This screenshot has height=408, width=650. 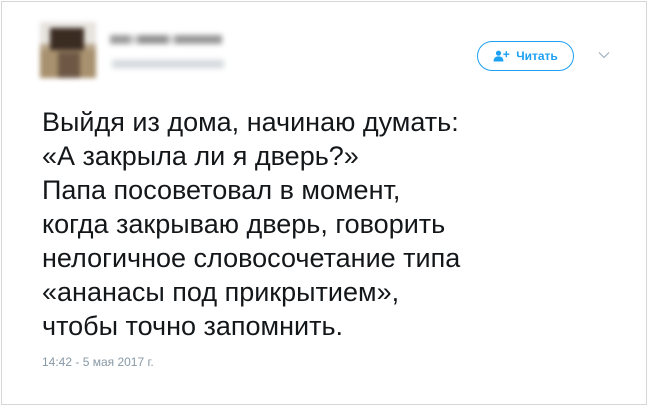 I want to click on tweet-timestamp: 14:42 - 5 мая 2017 г., so click(x=98, y=362).